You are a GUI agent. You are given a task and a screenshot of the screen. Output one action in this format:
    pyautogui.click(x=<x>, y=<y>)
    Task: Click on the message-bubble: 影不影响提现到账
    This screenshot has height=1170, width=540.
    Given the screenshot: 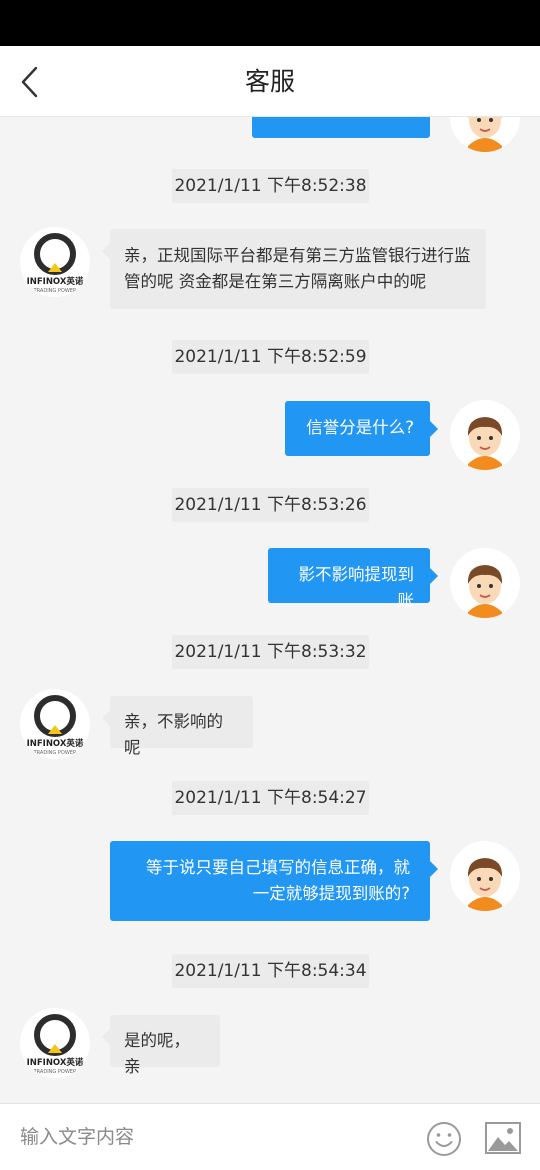 What is the action you would take?
    pyautogui.click(x=353, y=579)
    